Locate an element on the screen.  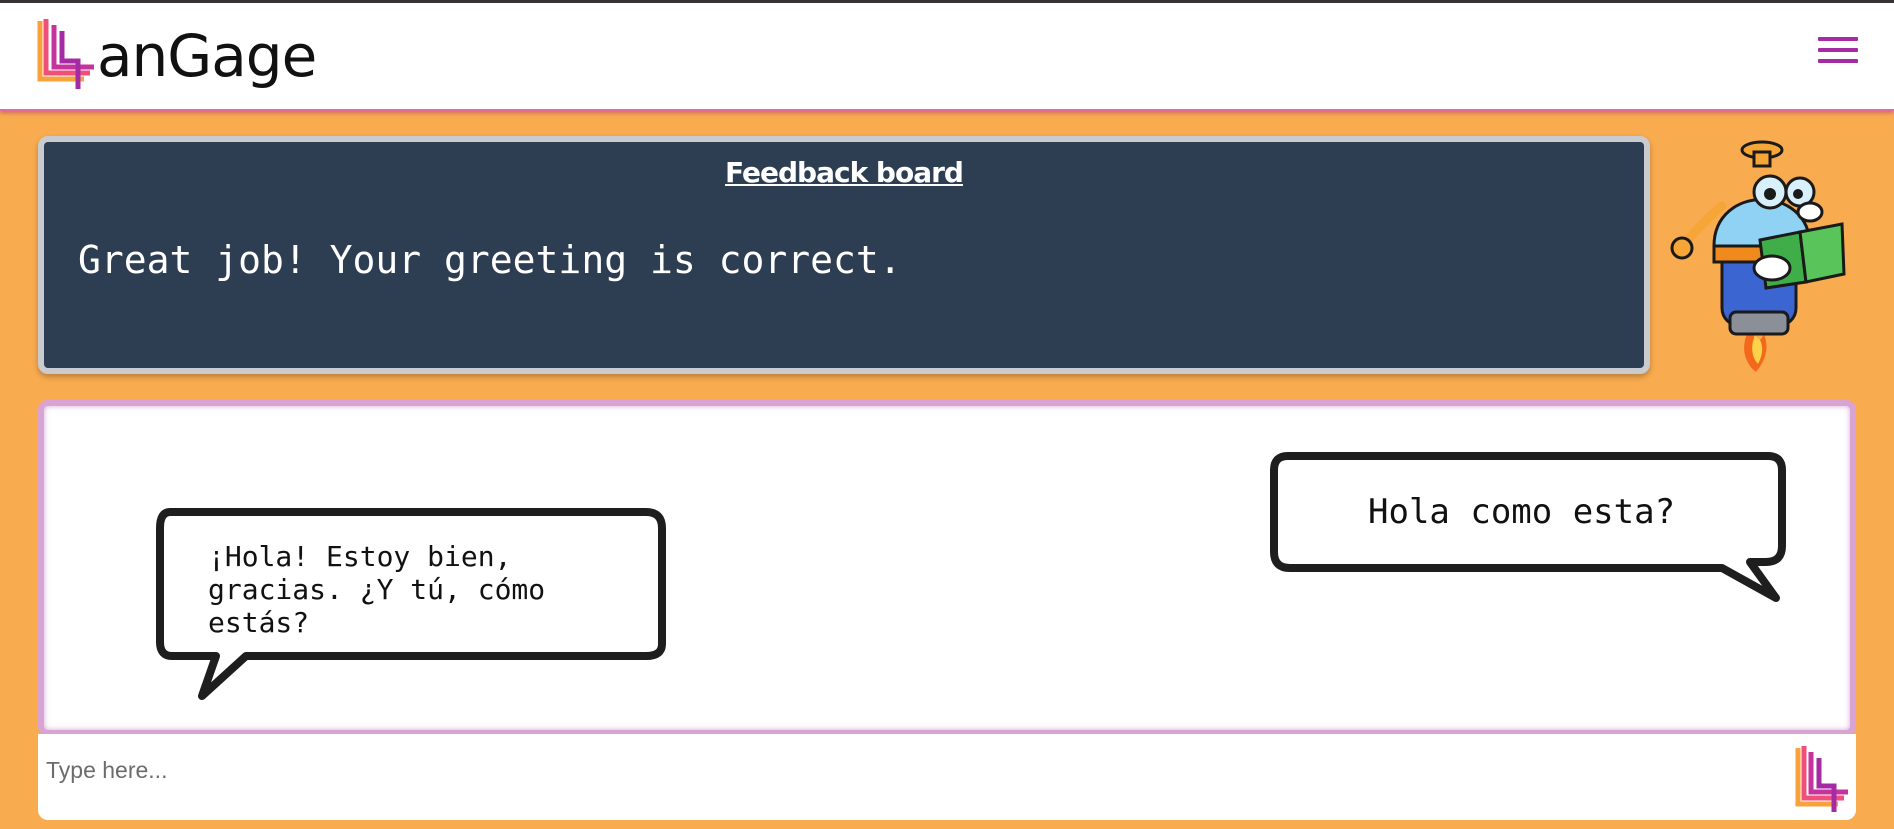
bot-message-line: ¡Hola! Estoy bien, is located at coordinates (360, 556).